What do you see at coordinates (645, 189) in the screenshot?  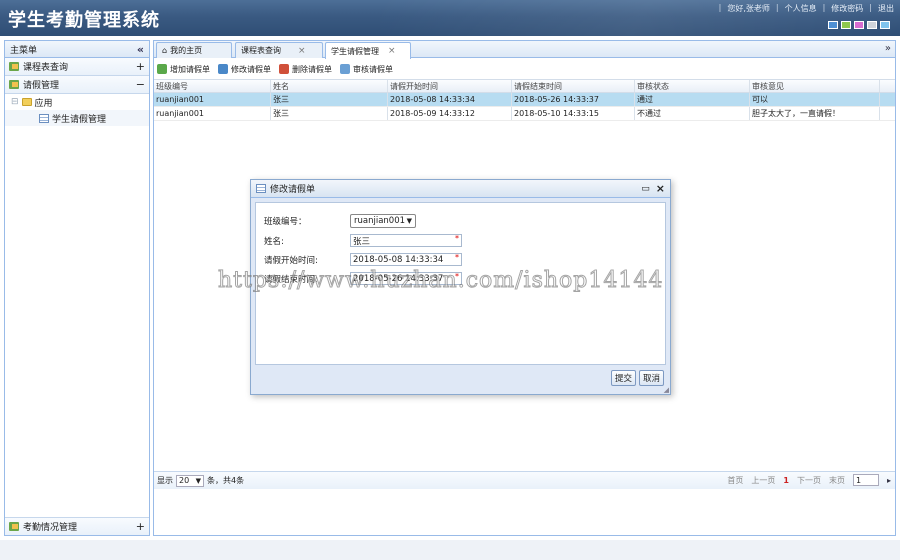 I see `maximize-icon: ▭` at bounding box center [645, 189].